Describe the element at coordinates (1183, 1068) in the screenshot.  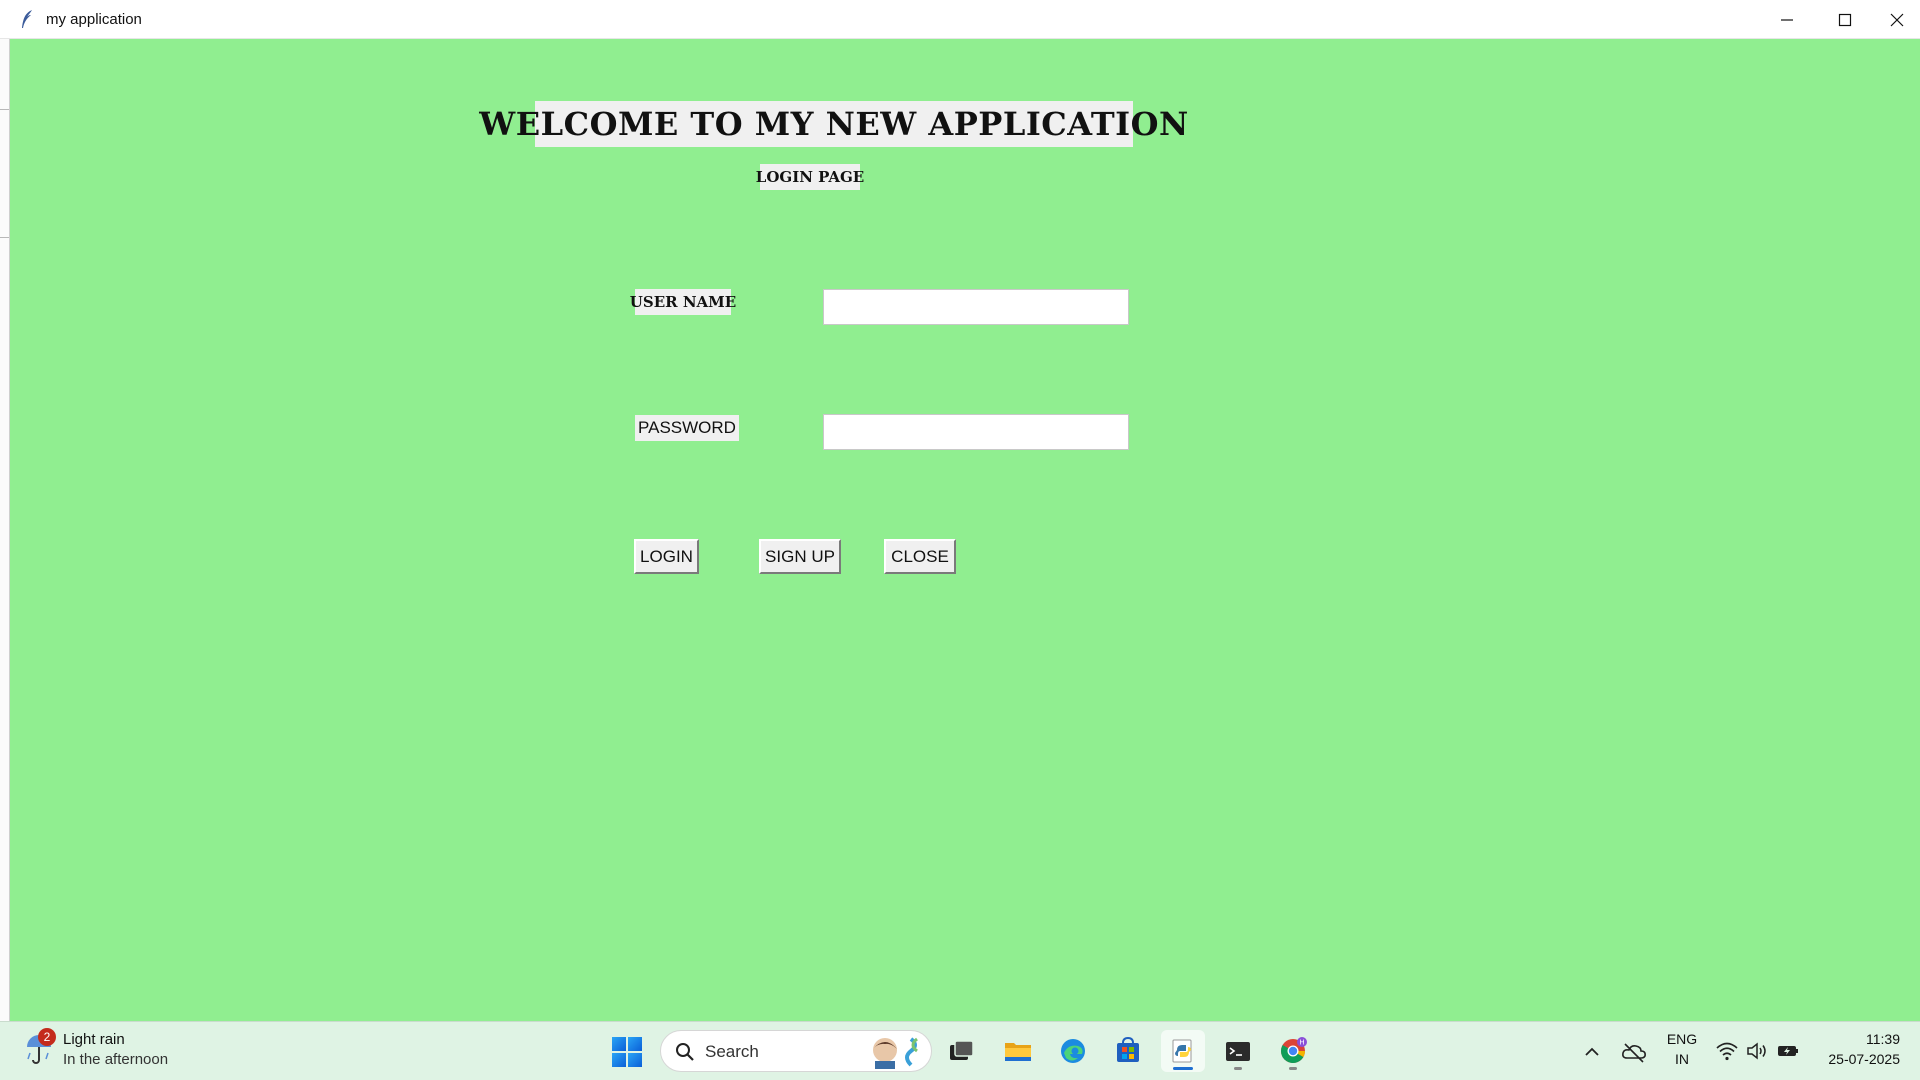
I see `active-indicator` at that location.